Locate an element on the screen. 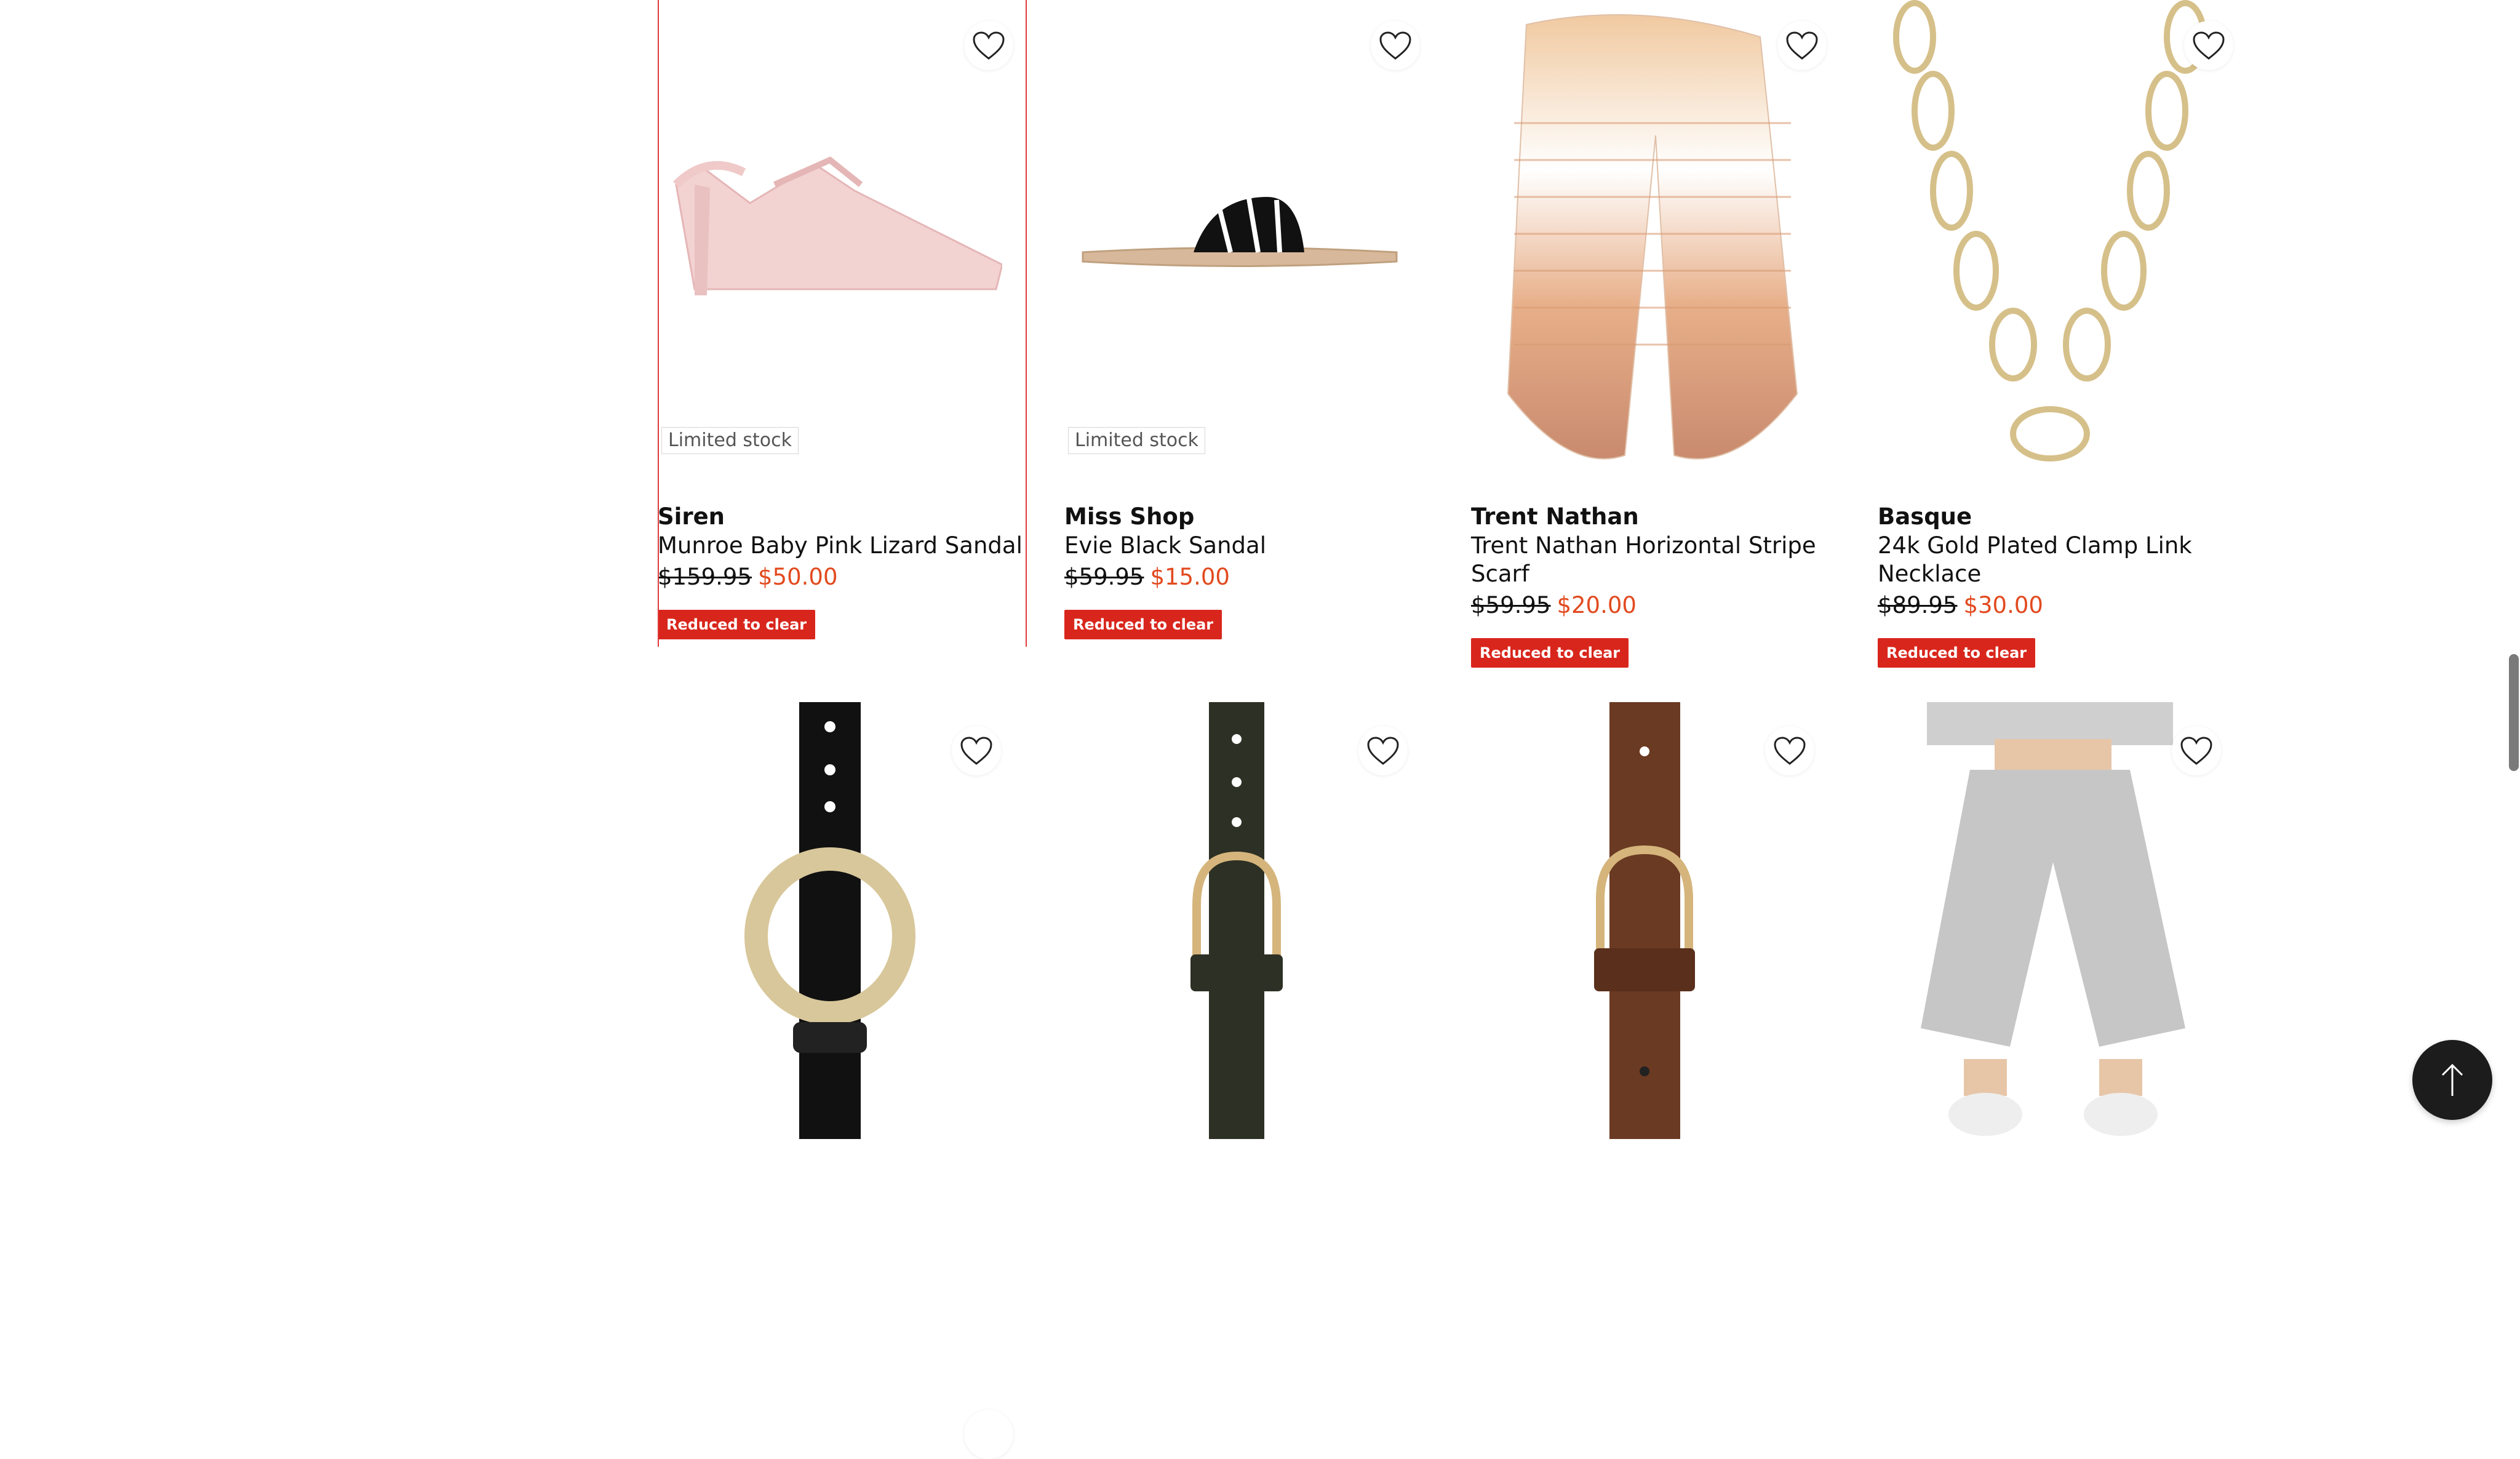  product-name: Evie Black Sandal is located at coordinates (1248, 546).